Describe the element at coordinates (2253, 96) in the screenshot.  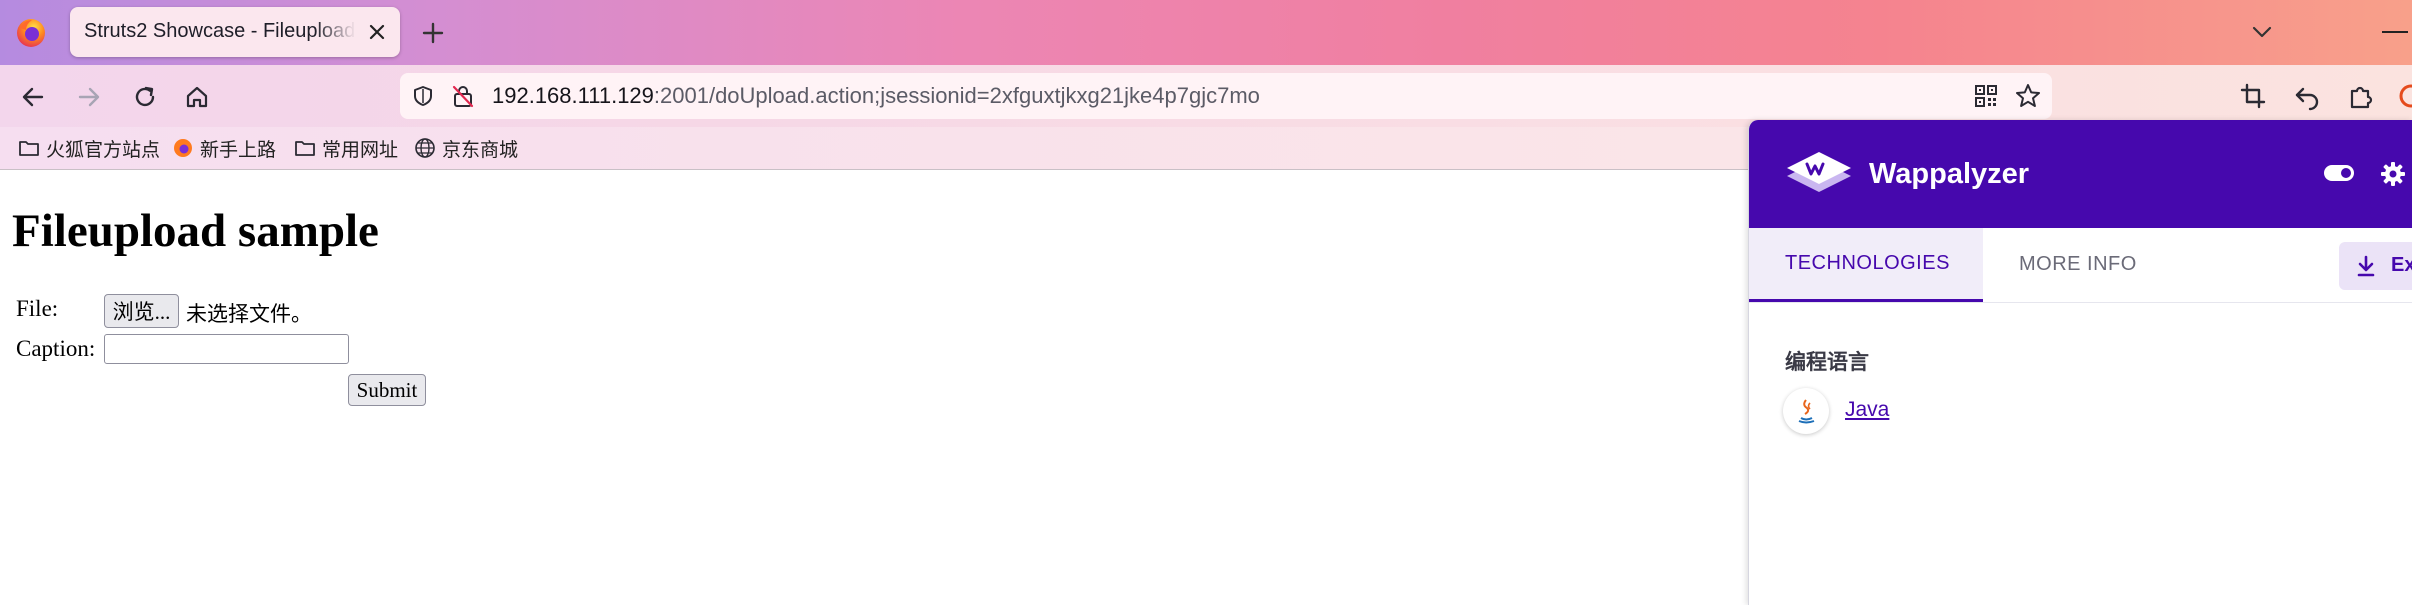
I see `screenshot-crop-icon` at that location.